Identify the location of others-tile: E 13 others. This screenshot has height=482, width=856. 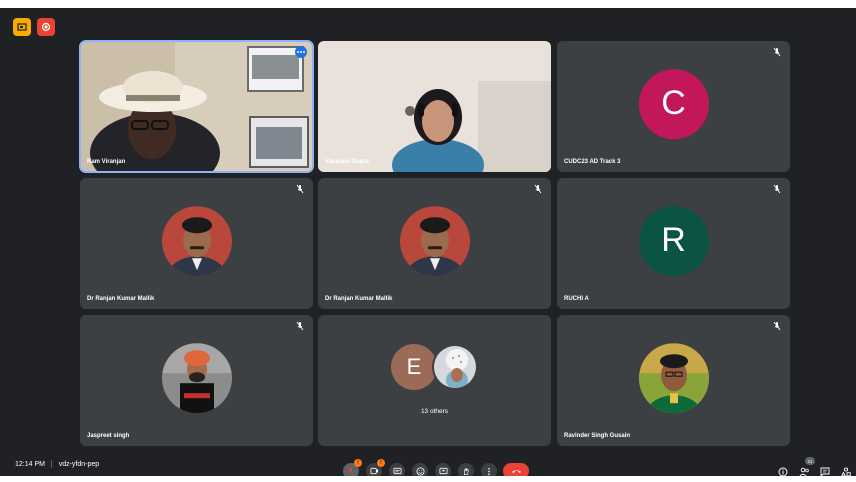
(434, 380).